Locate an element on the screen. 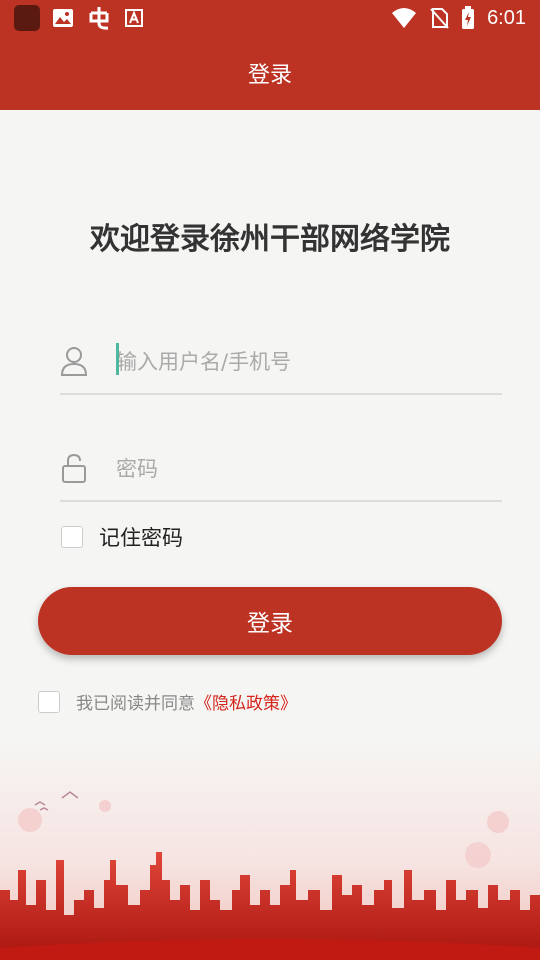 The width and height of the screenshot is (540, 960). password-field is located at coordinates (281, 472).